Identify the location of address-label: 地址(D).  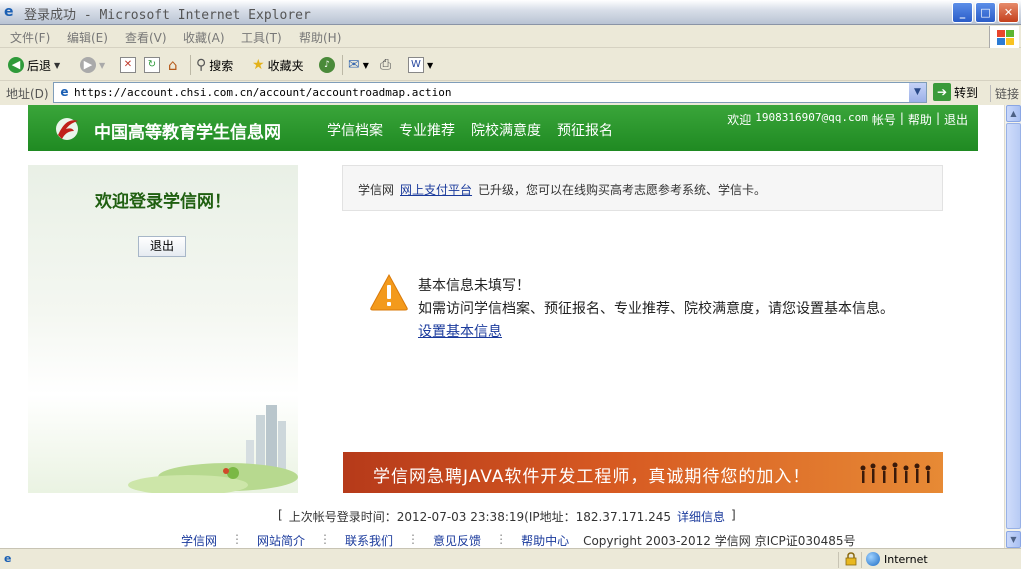
(27, 94).